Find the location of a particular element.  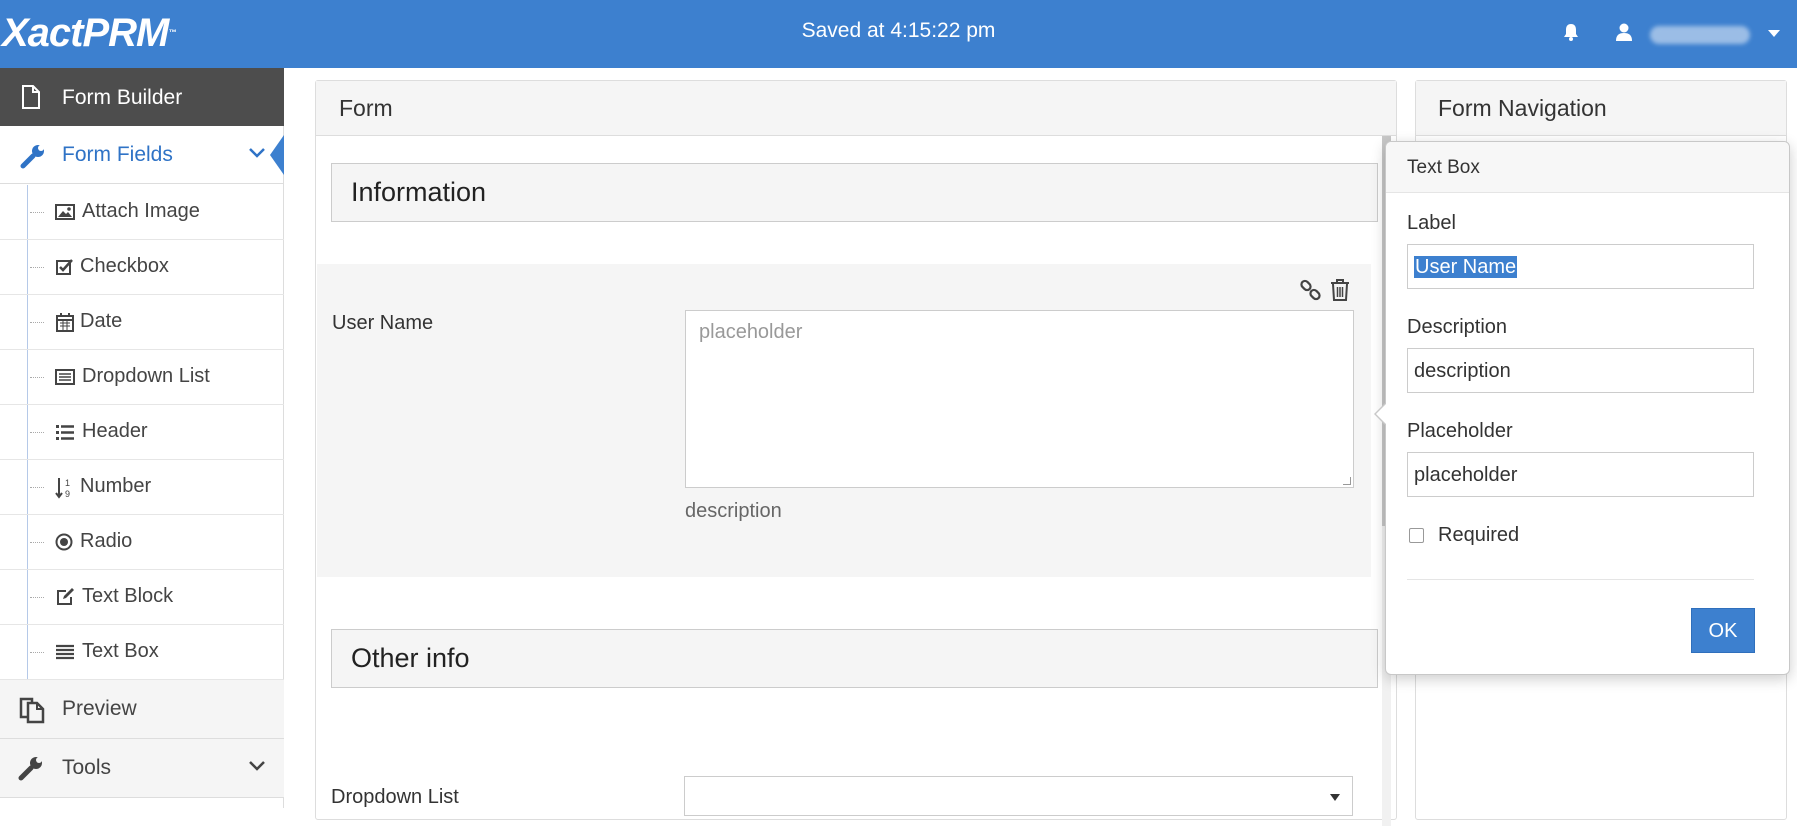

section-title: Other info is located at coordinates (410, 658).